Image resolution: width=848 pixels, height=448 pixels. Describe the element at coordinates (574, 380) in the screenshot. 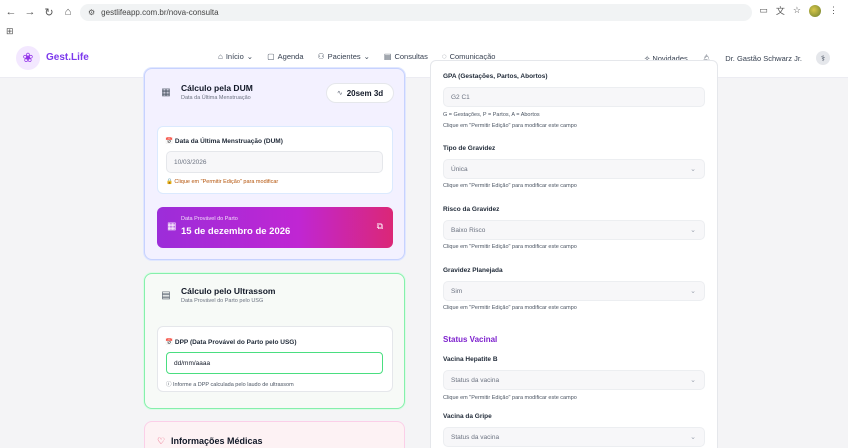

I see `hep-b-select: Status da vacina ⌄` at that location.